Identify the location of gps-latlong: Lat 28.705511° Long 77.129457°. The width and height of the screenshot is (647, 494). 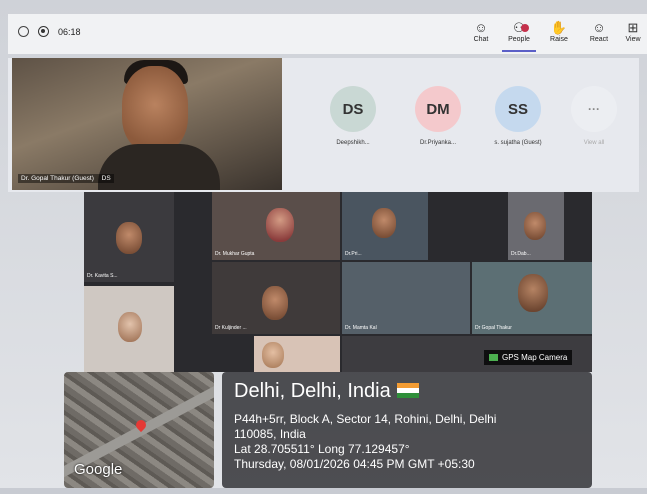
(322, 449).